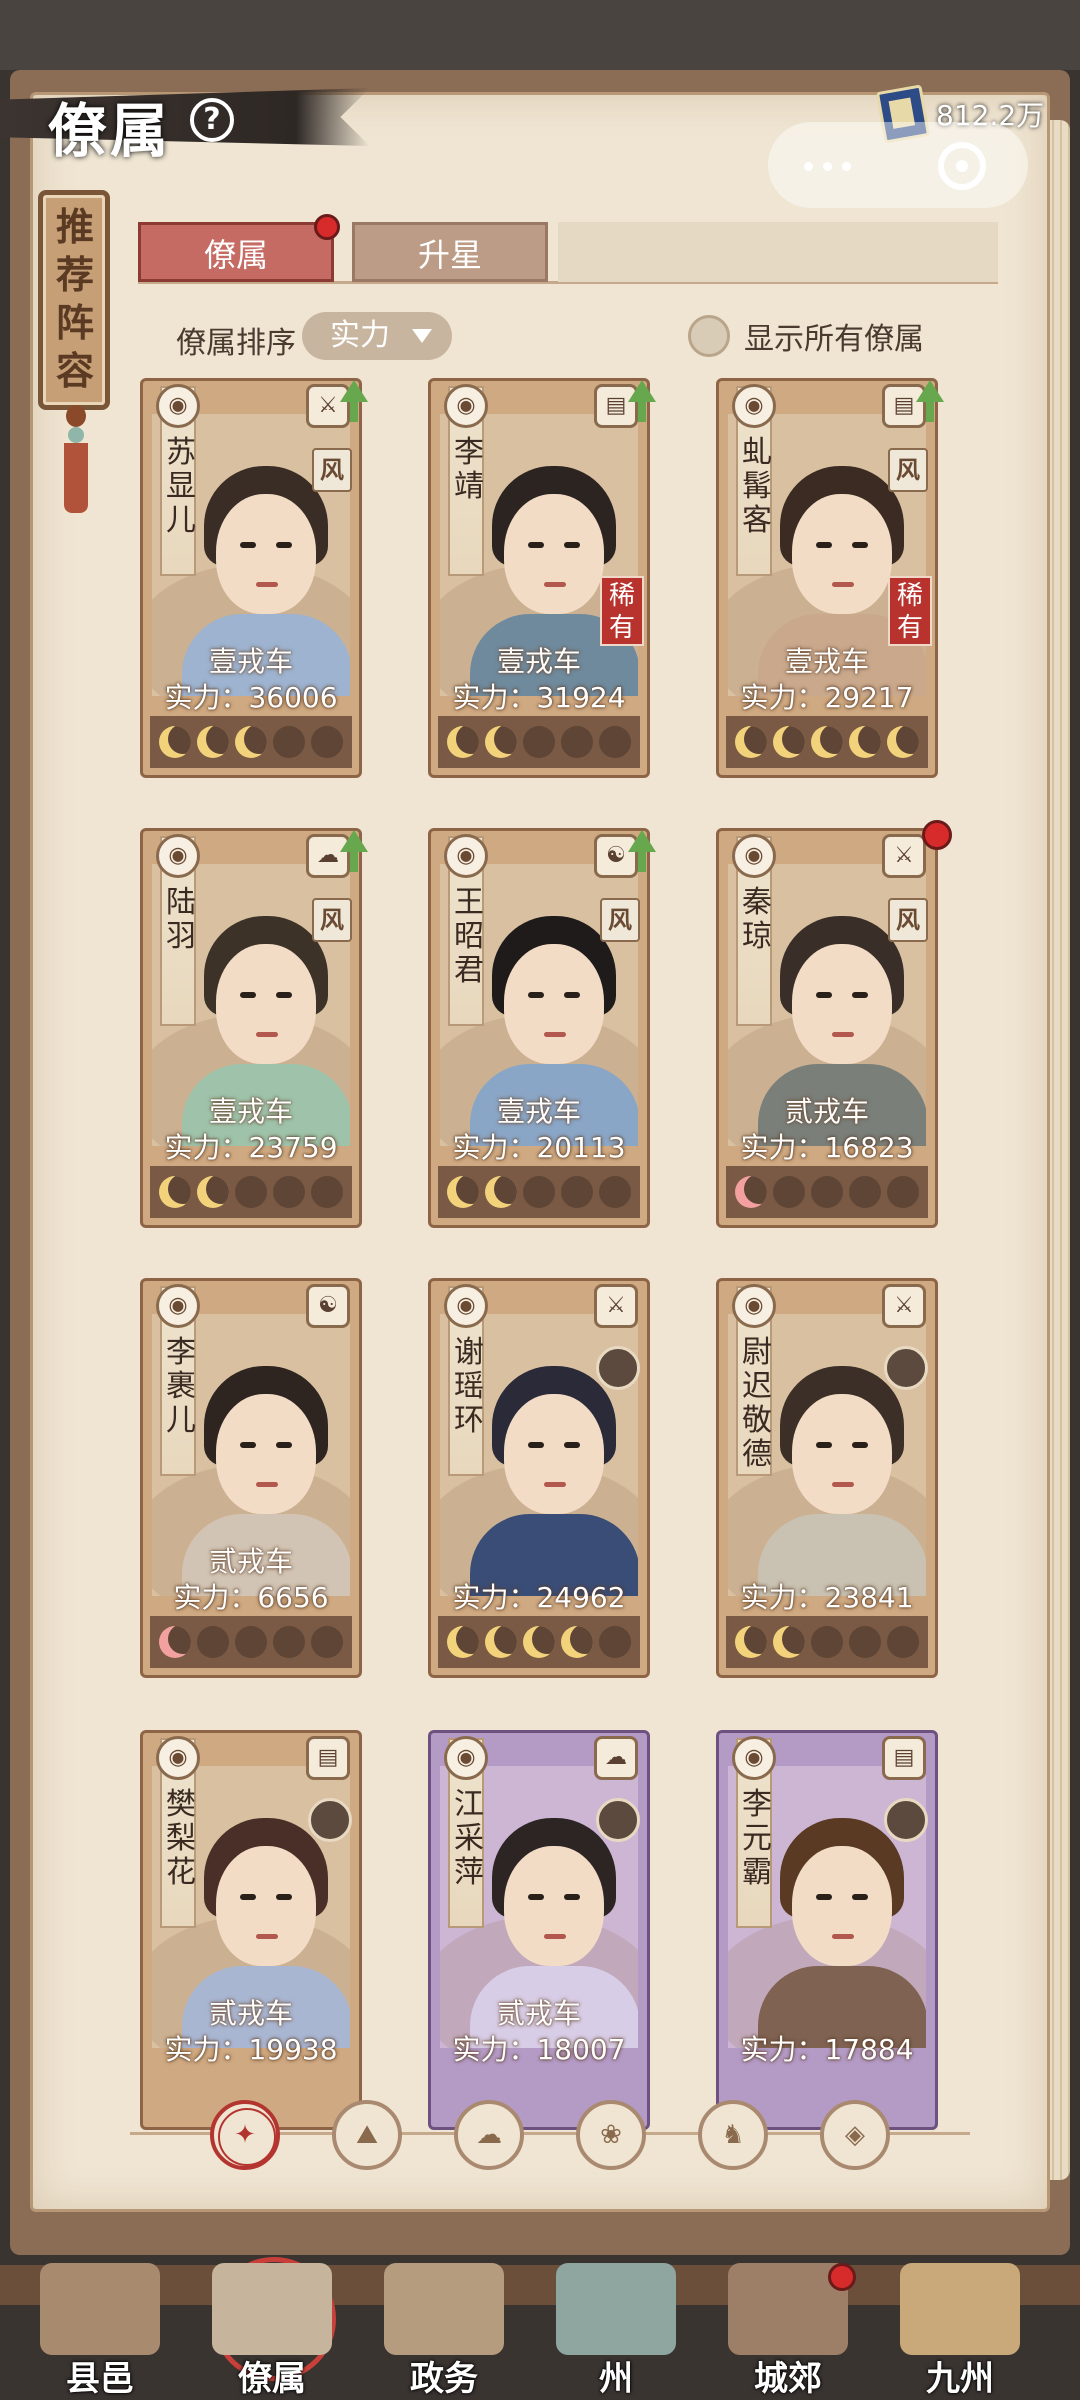  Describe the element at coordinates (910, 611) in the screenshot. I see `rare-badge: 稀有` at that location.